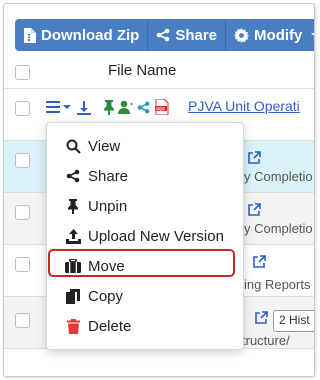 The width and height of the screenshot is (320, 380). What do you see at coordinates (108, 176) in the screenshot?
I see `menu-item-label: Share` at bounding box center [108, 176].